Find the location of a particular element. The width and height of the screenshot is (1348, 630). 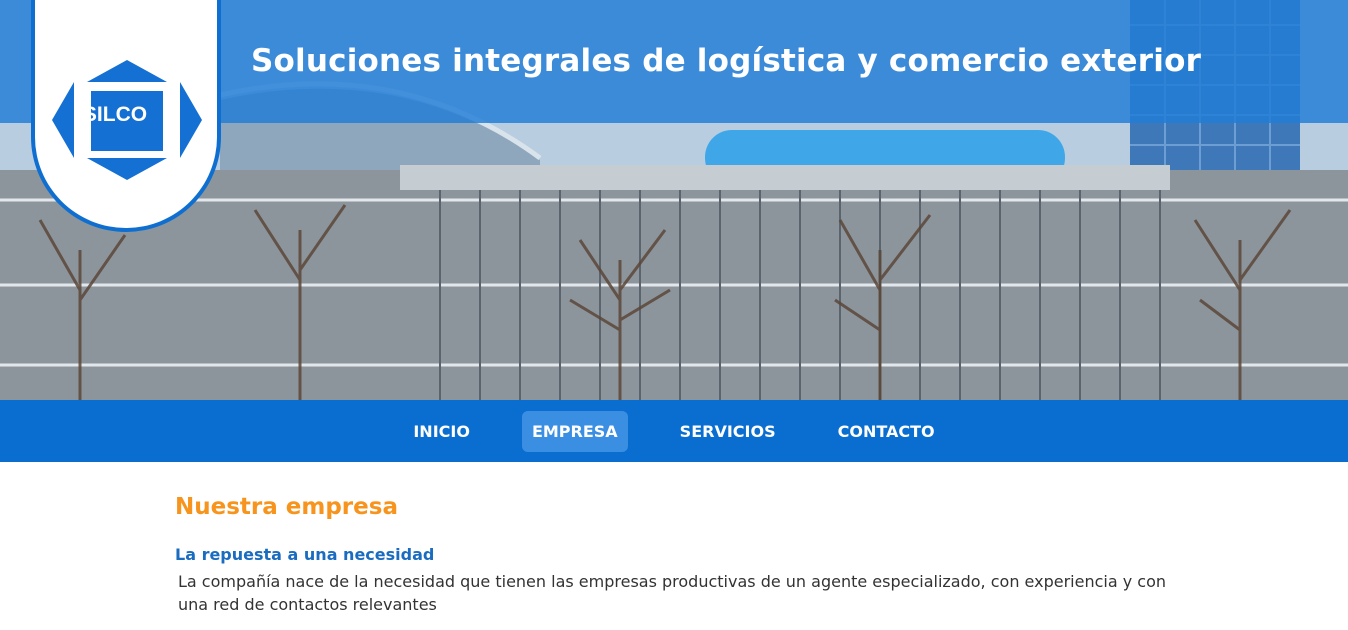

page-title: Nuestra empresa is located at coordinates (286, 507).